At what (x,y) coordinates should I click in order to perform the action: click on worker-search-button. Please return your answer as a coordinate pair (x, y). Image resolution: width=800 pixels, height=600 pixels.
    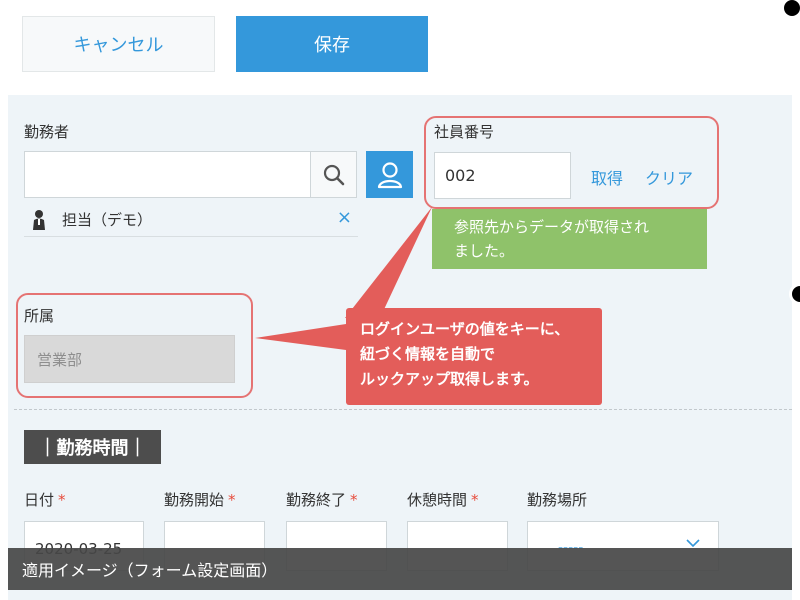
    Looking at the image, I should click on (333, 174).